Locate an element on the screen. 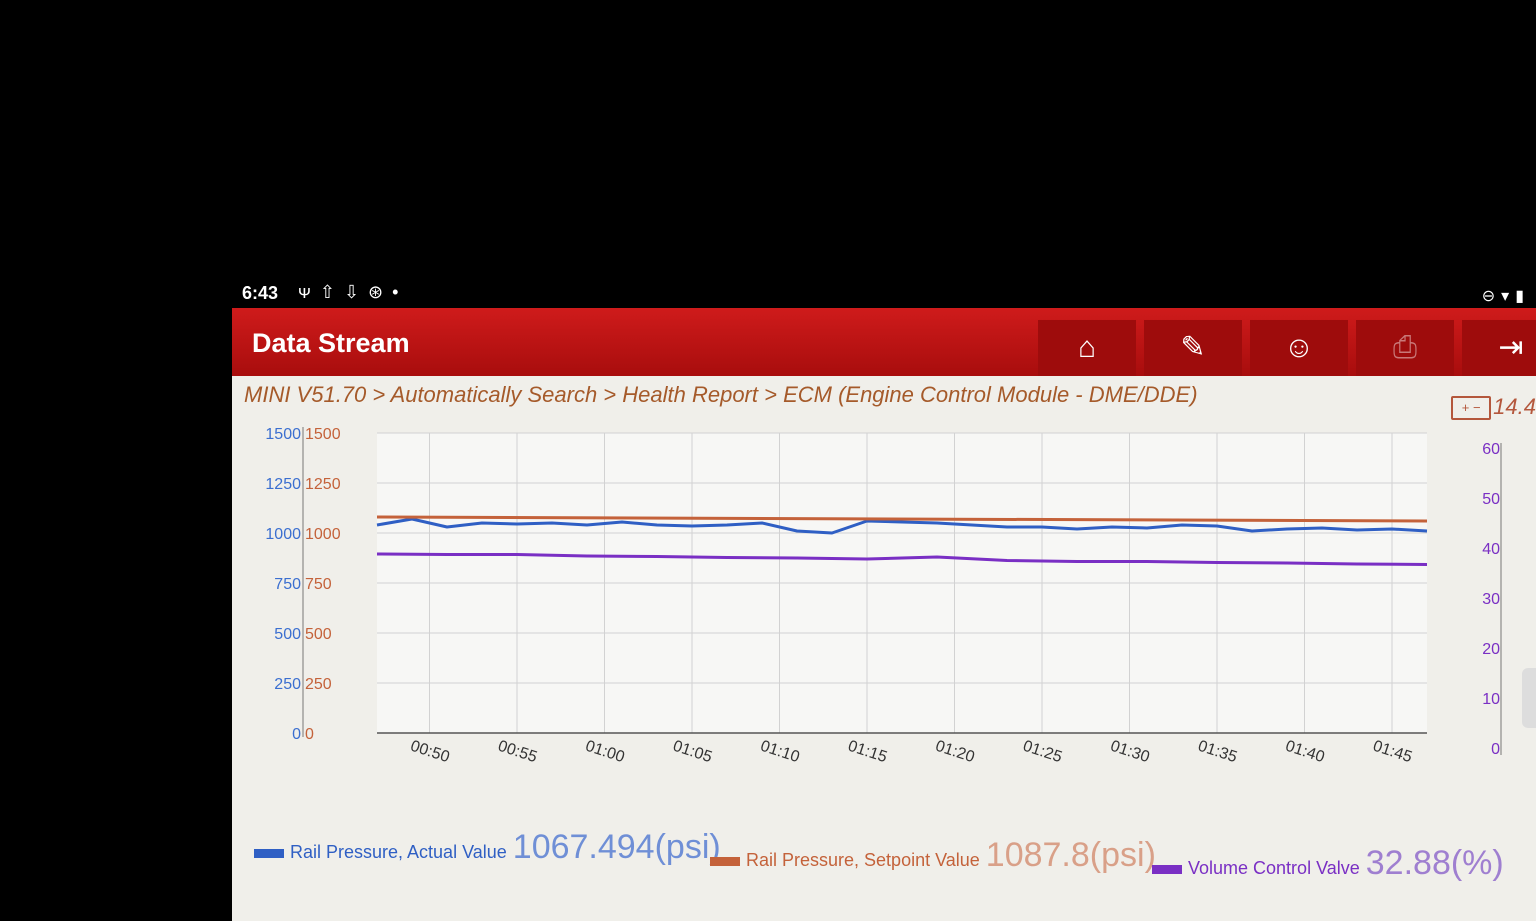  vci-icon: ⊛ is located at coordinates (380, 292).